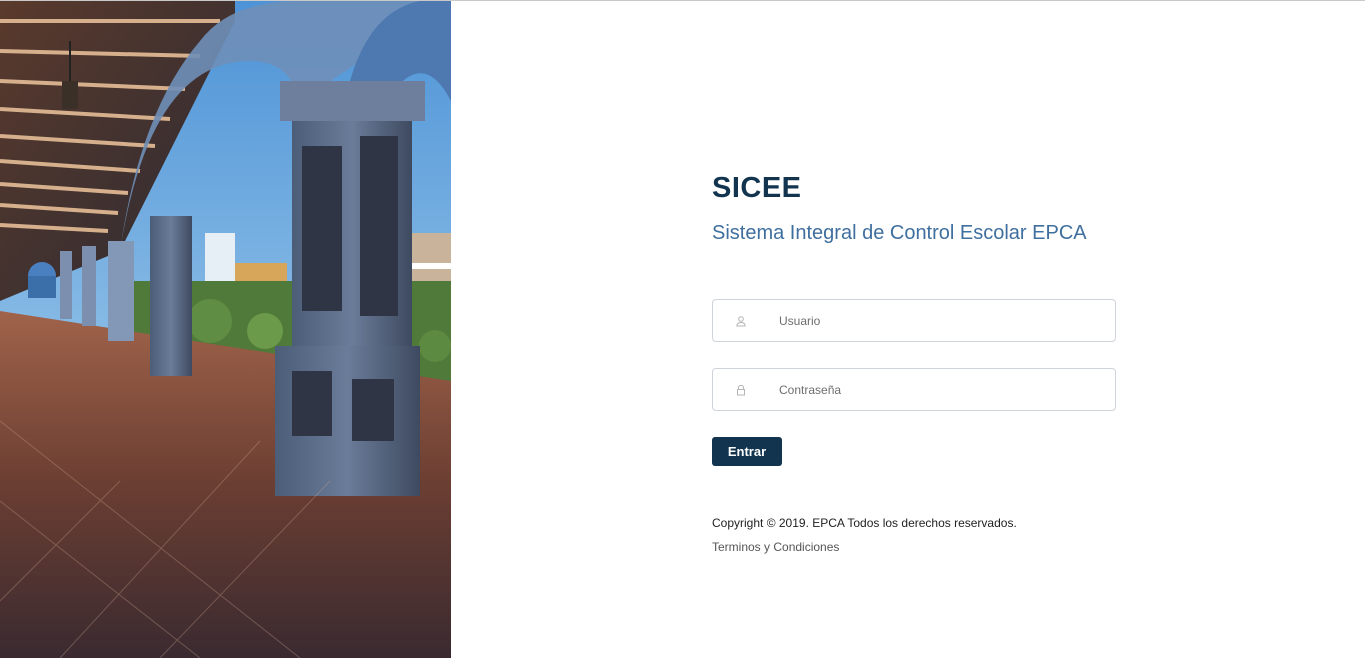  What do you see at coordinates (741, 389) in the screenshot?
I see `lock-icon` at bounding box center [741, 389].